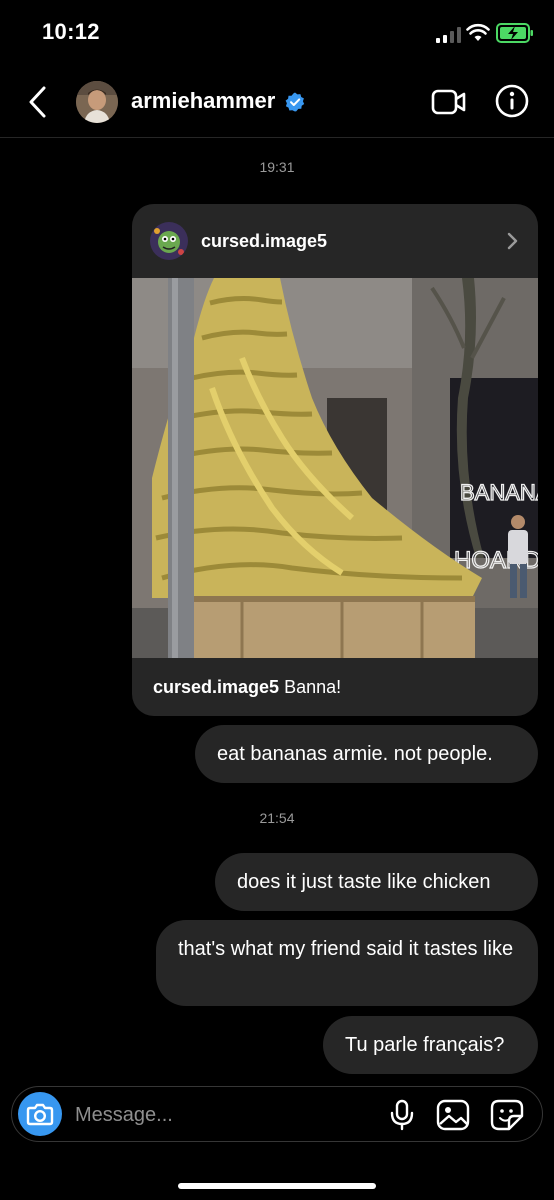 Image resolution: width=554 pixels, height=1200 pixels. Describe the element at coordinates (264, 241) in the screenshot. I see `shared-post-author: cursed.image5` at that location.